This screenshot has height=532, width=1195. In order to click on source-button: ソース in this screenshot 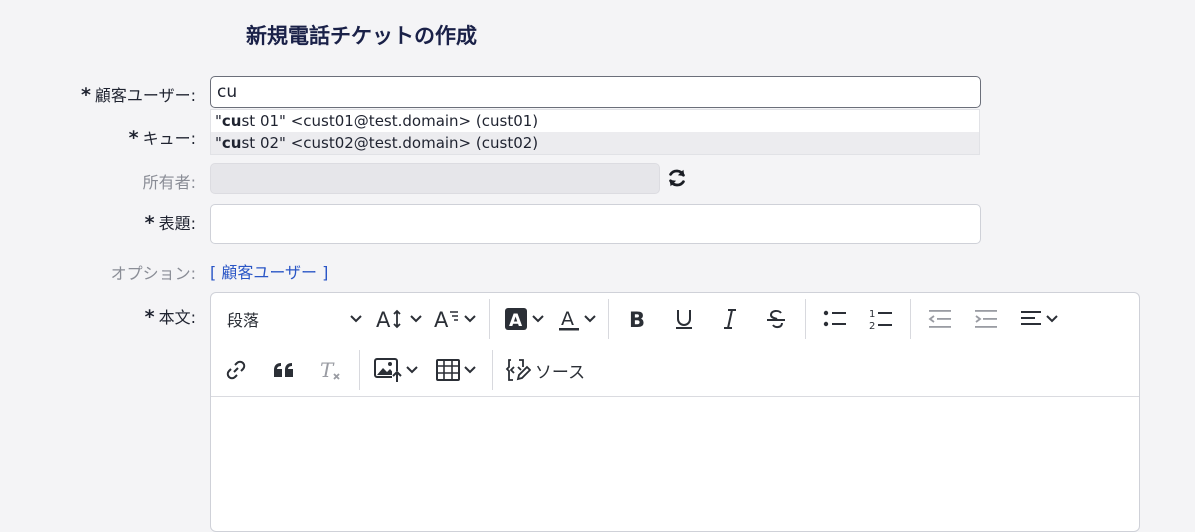, I will do `click(545, 370)`.